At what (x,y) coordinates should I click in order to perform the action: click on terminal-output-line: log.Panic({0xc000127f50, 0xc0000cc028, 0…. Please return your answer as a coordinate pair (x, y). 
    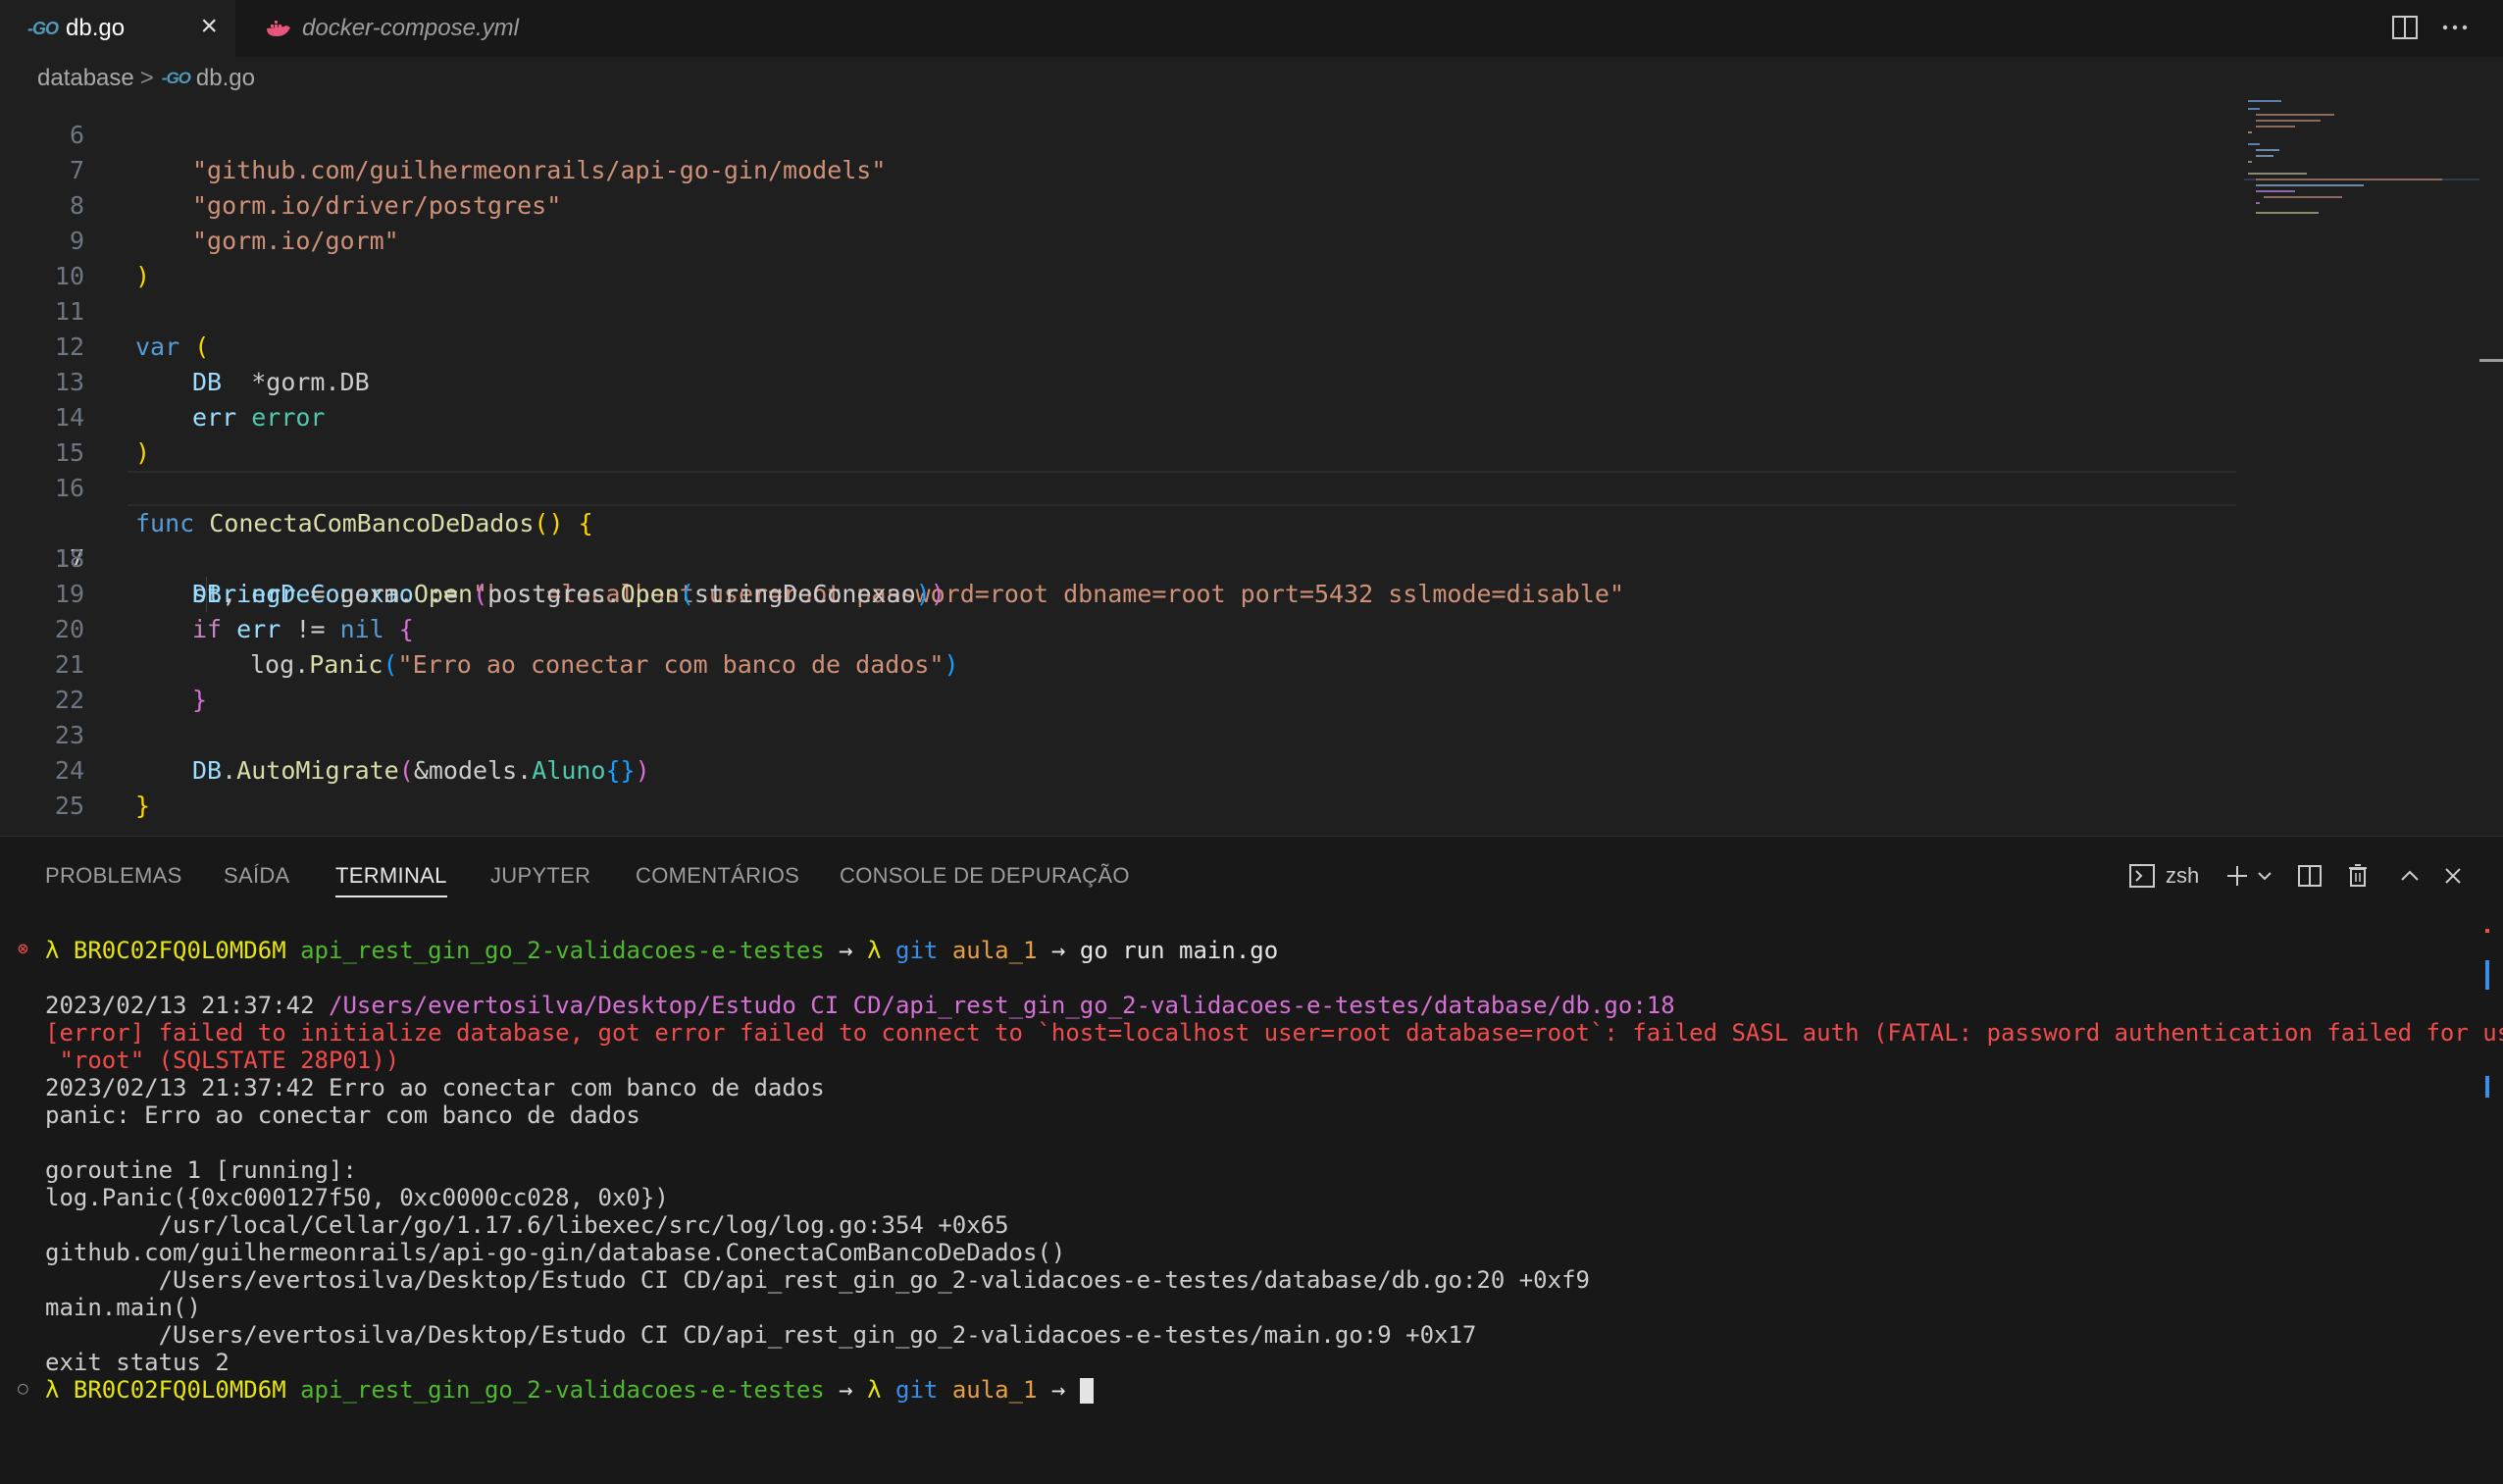
    Looking at the image, I should click on (357, 1198).